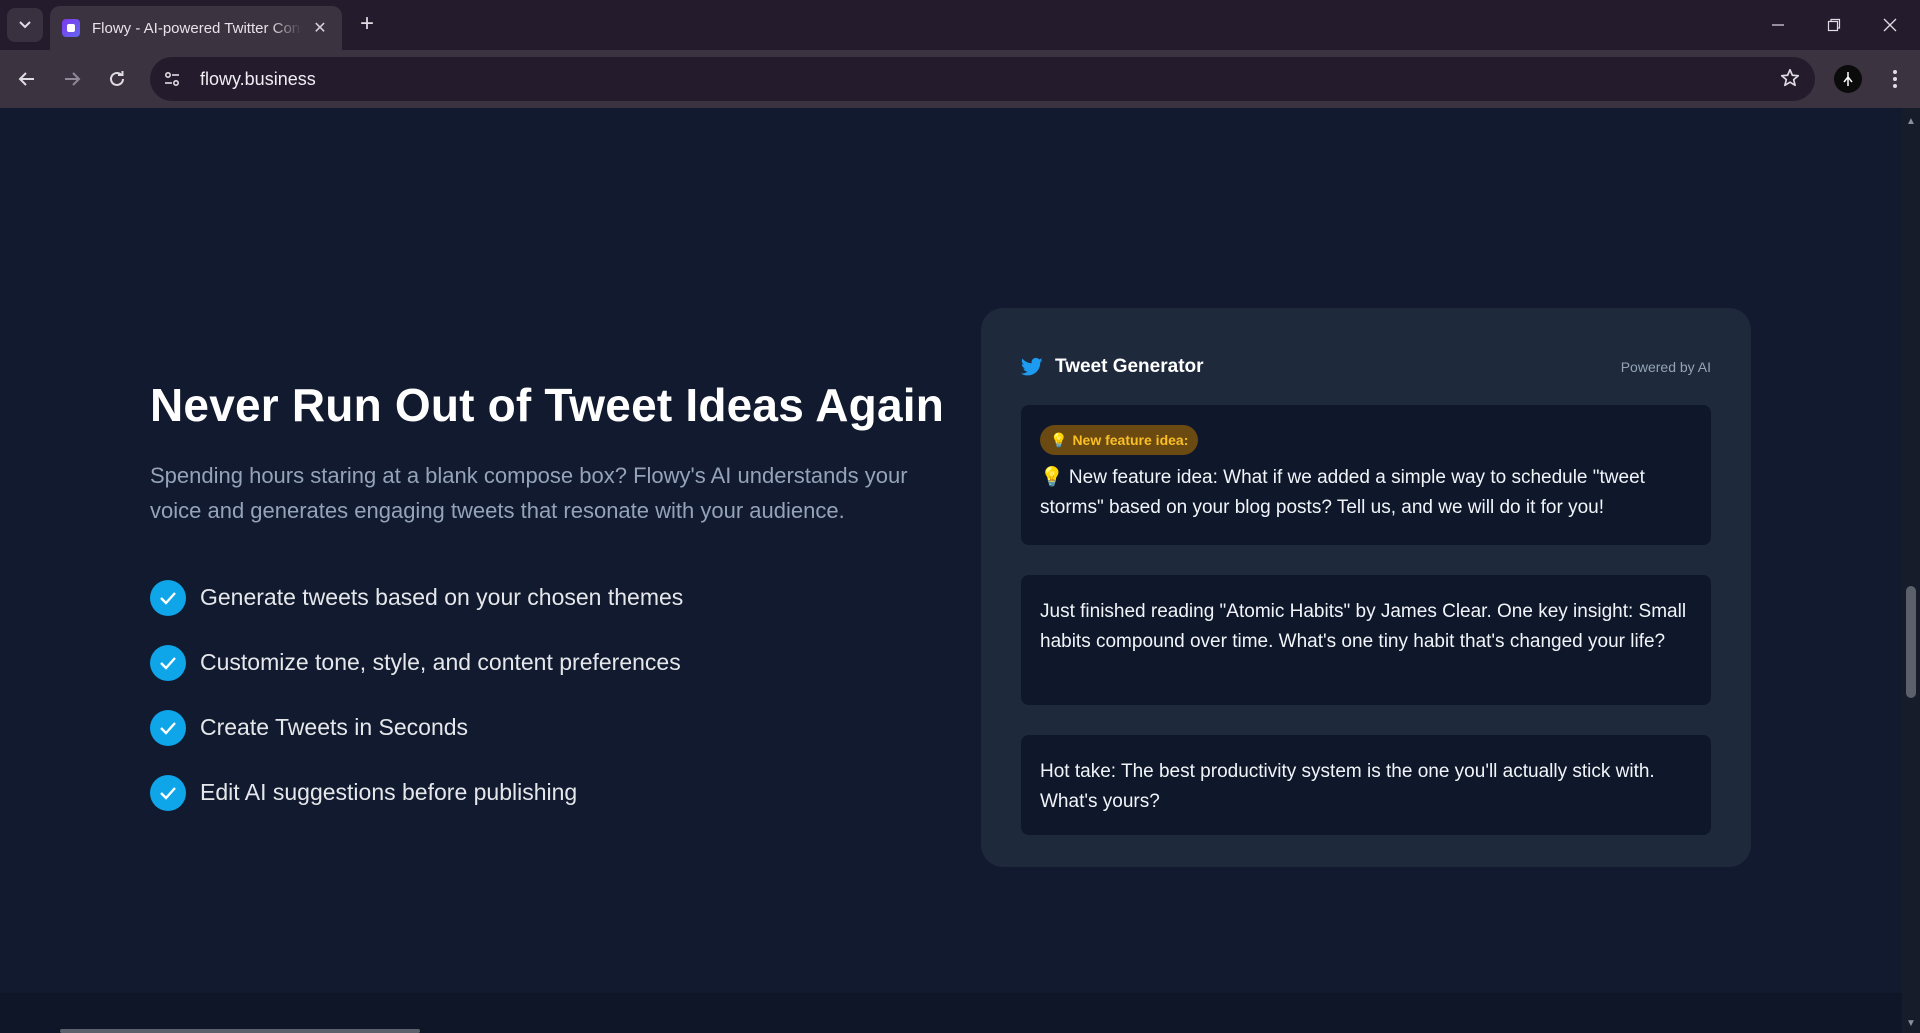 This screenshot has width=1920, height=1033. Describe the element at coordinates (1130, 440) in the screenshot. I see `feature-badge-label: New feature idea:` at that location.